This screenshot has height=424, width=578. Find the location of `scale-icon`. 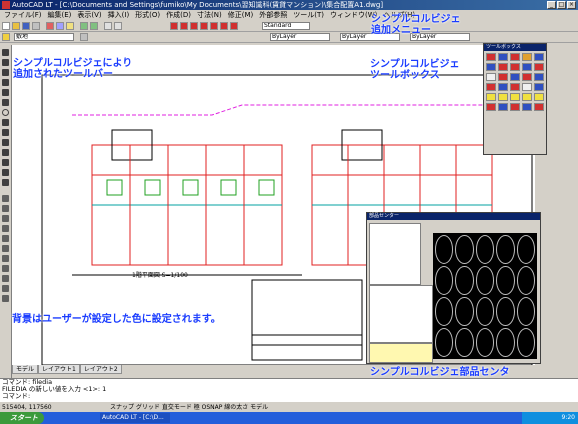

scale-icon is located at coordinates (5, 268).